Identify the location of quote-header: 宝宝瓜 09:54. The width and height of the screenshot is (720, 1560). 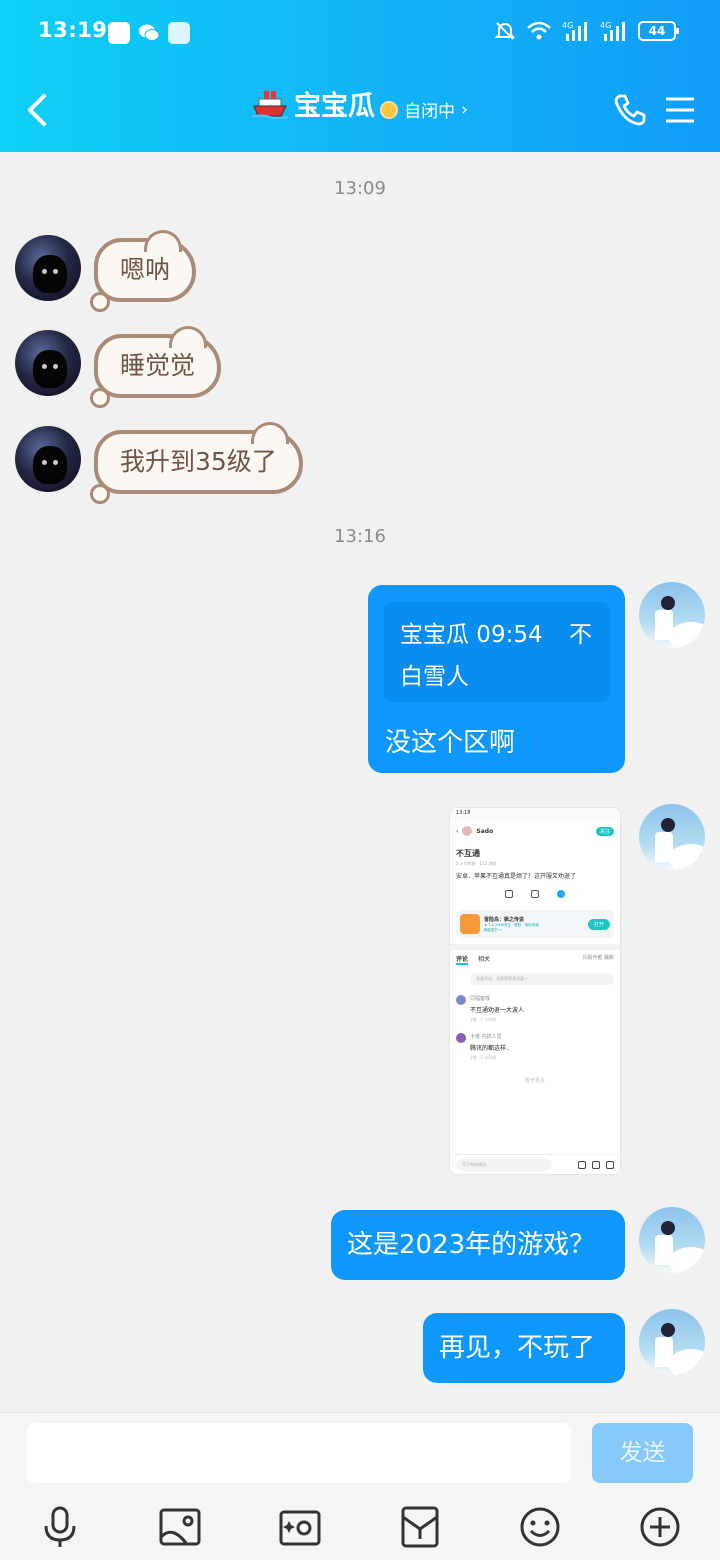
(471, 635).